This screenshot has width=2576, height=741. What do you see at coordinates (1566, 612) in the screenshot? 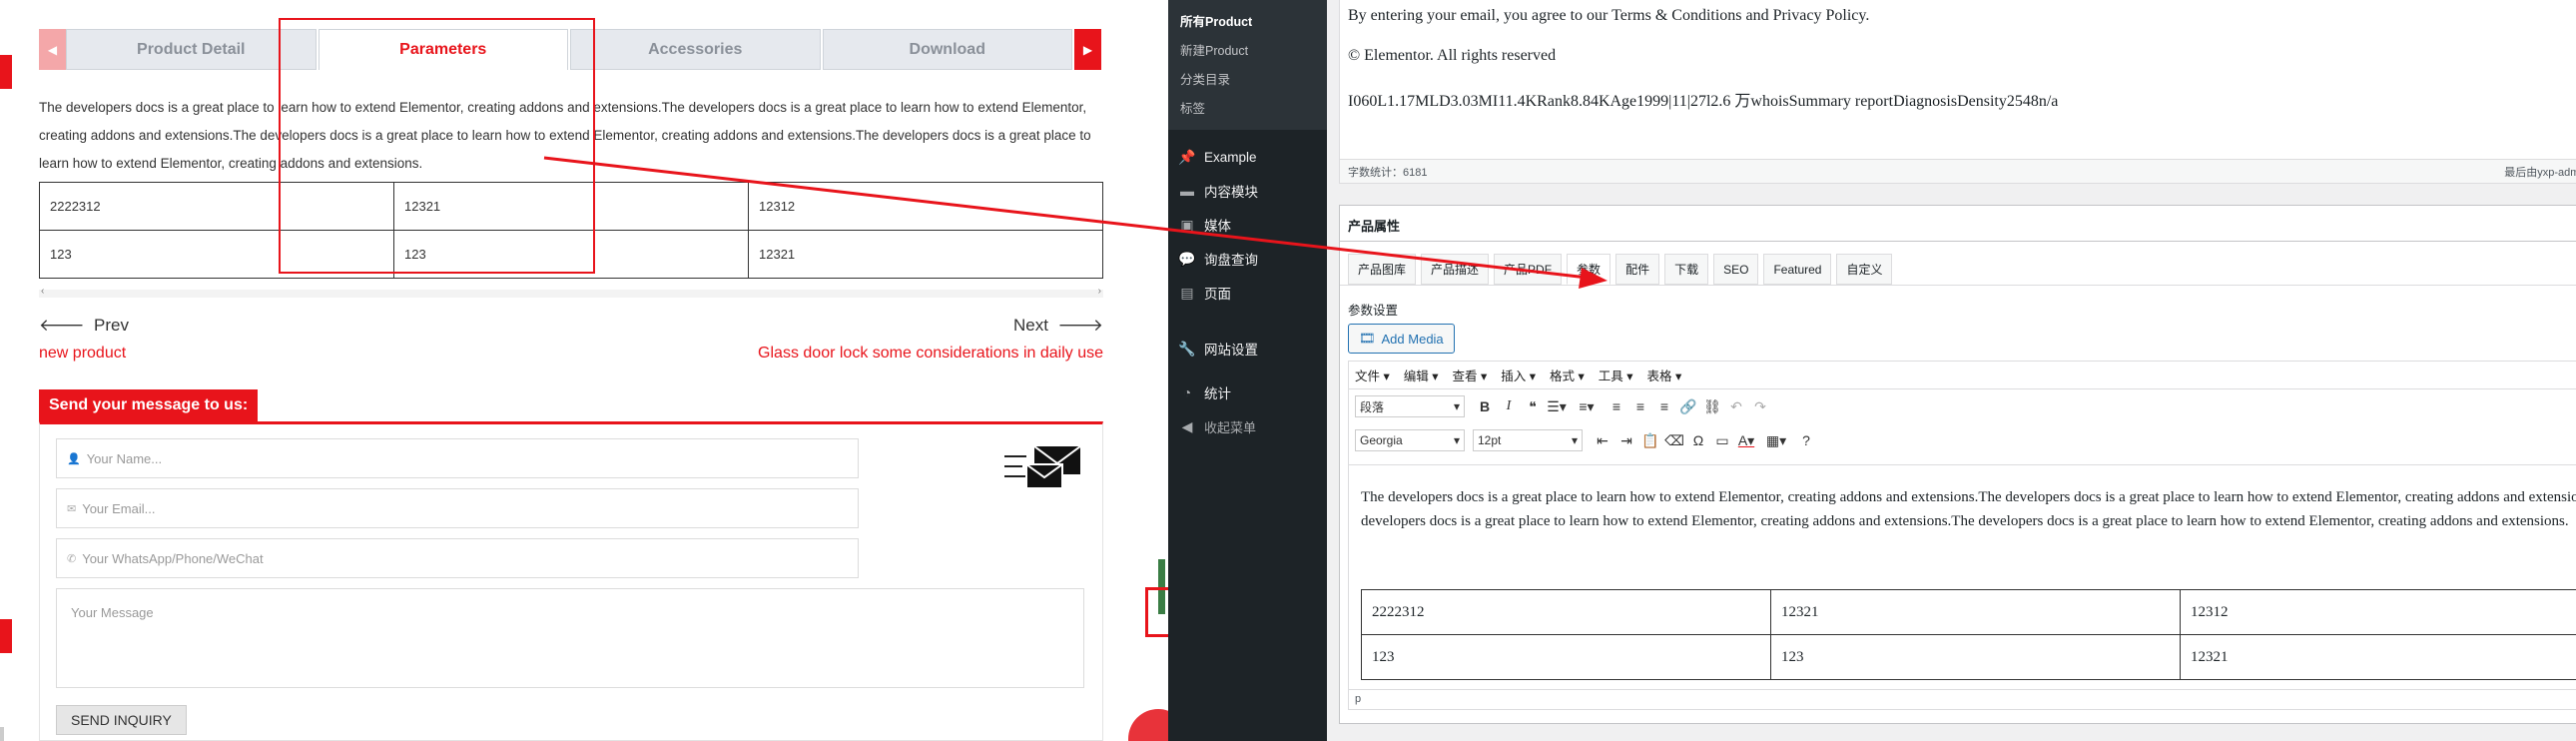
I see `table-cell: 2222312` at bounding box center [1566, 612].